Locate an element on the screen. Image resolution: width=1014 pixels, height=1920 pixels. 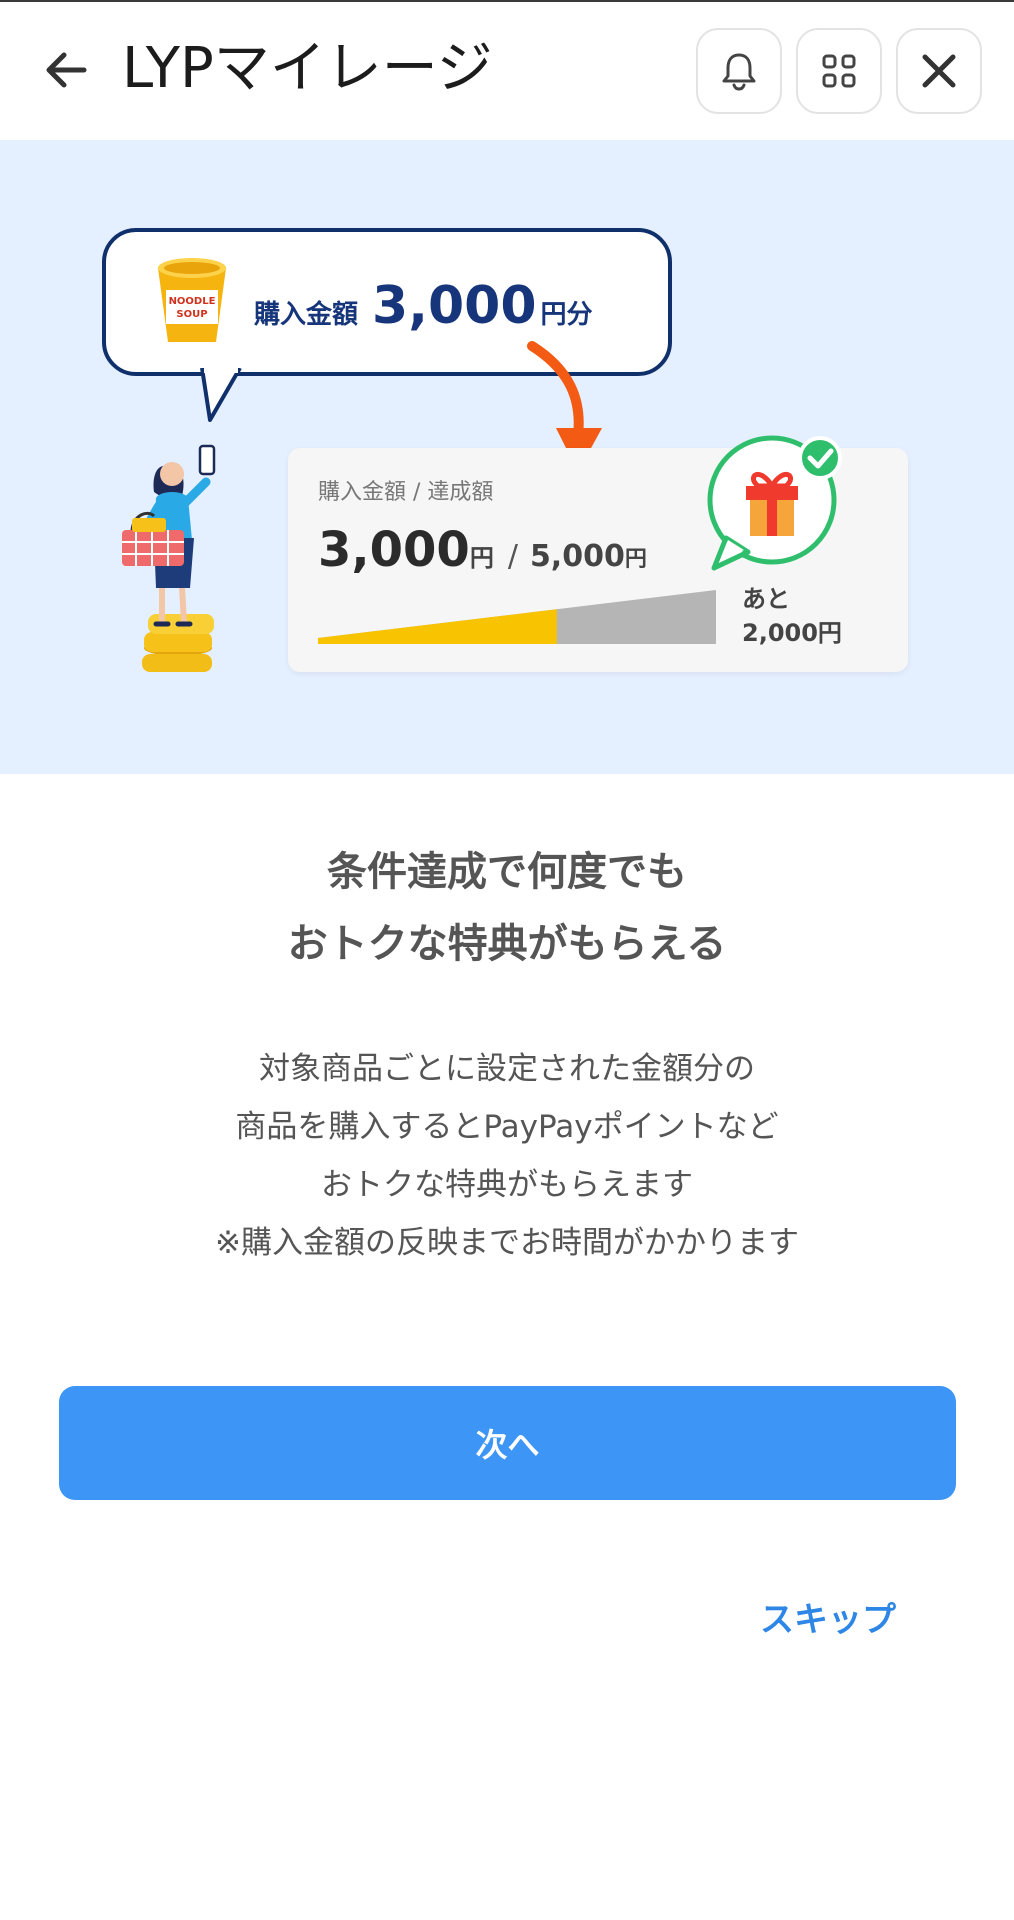
check-badge-icon is located at coordinates (820, 458).